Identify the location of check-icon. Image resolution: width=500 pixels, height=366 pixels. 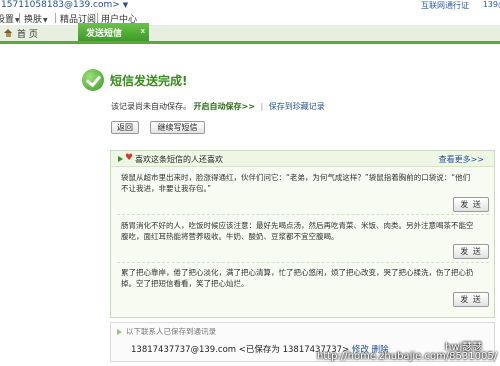
(93, 80).